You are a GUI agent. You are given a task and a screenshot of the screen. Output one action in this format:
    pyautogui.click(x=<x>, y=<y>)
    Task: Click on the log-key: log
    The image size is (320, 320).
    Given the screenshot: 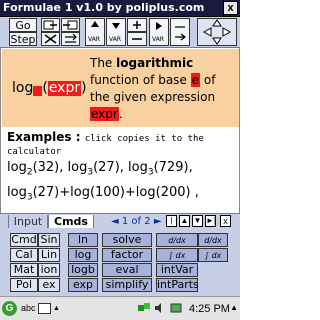 What is the action you would take?
    pyautogui.click(x=83, y=255)
    